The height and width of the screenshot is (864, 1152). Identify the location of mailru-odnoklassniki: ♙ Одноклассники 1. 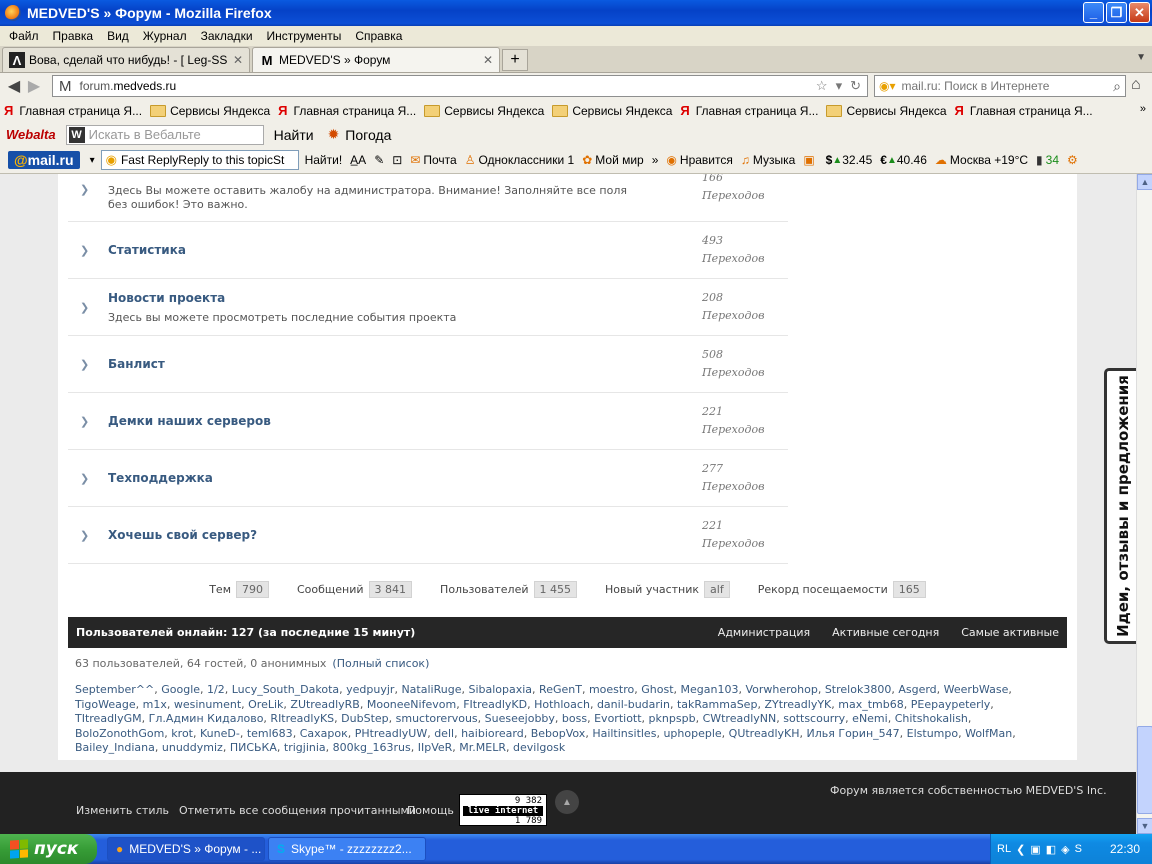
(520, 160).